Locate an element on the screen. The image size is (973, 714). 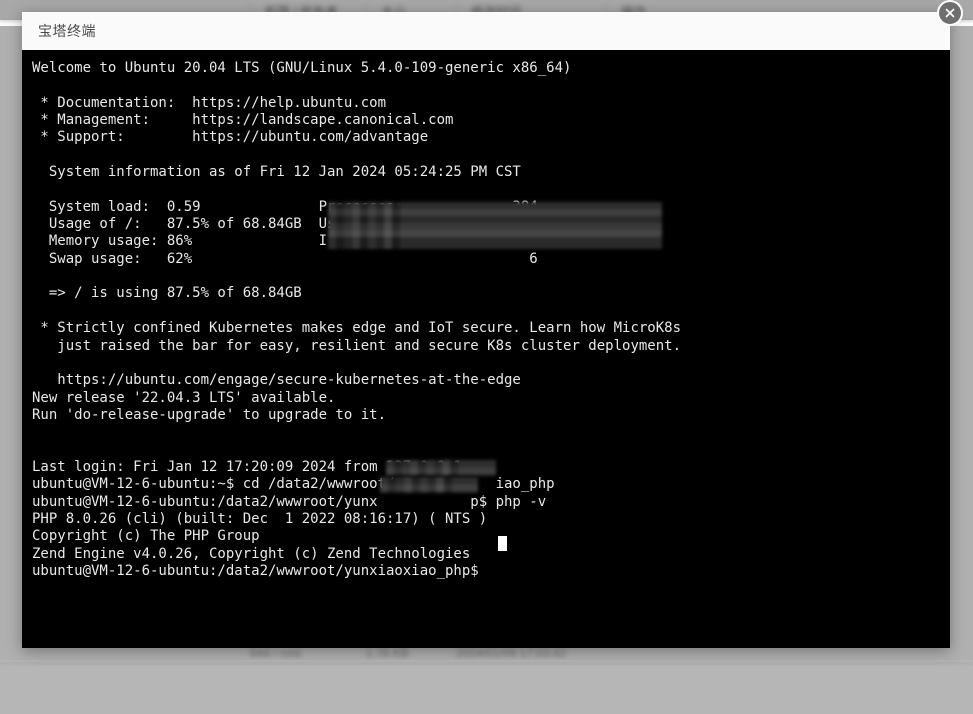
terminal-cursor is located at coordinates (502, 543).